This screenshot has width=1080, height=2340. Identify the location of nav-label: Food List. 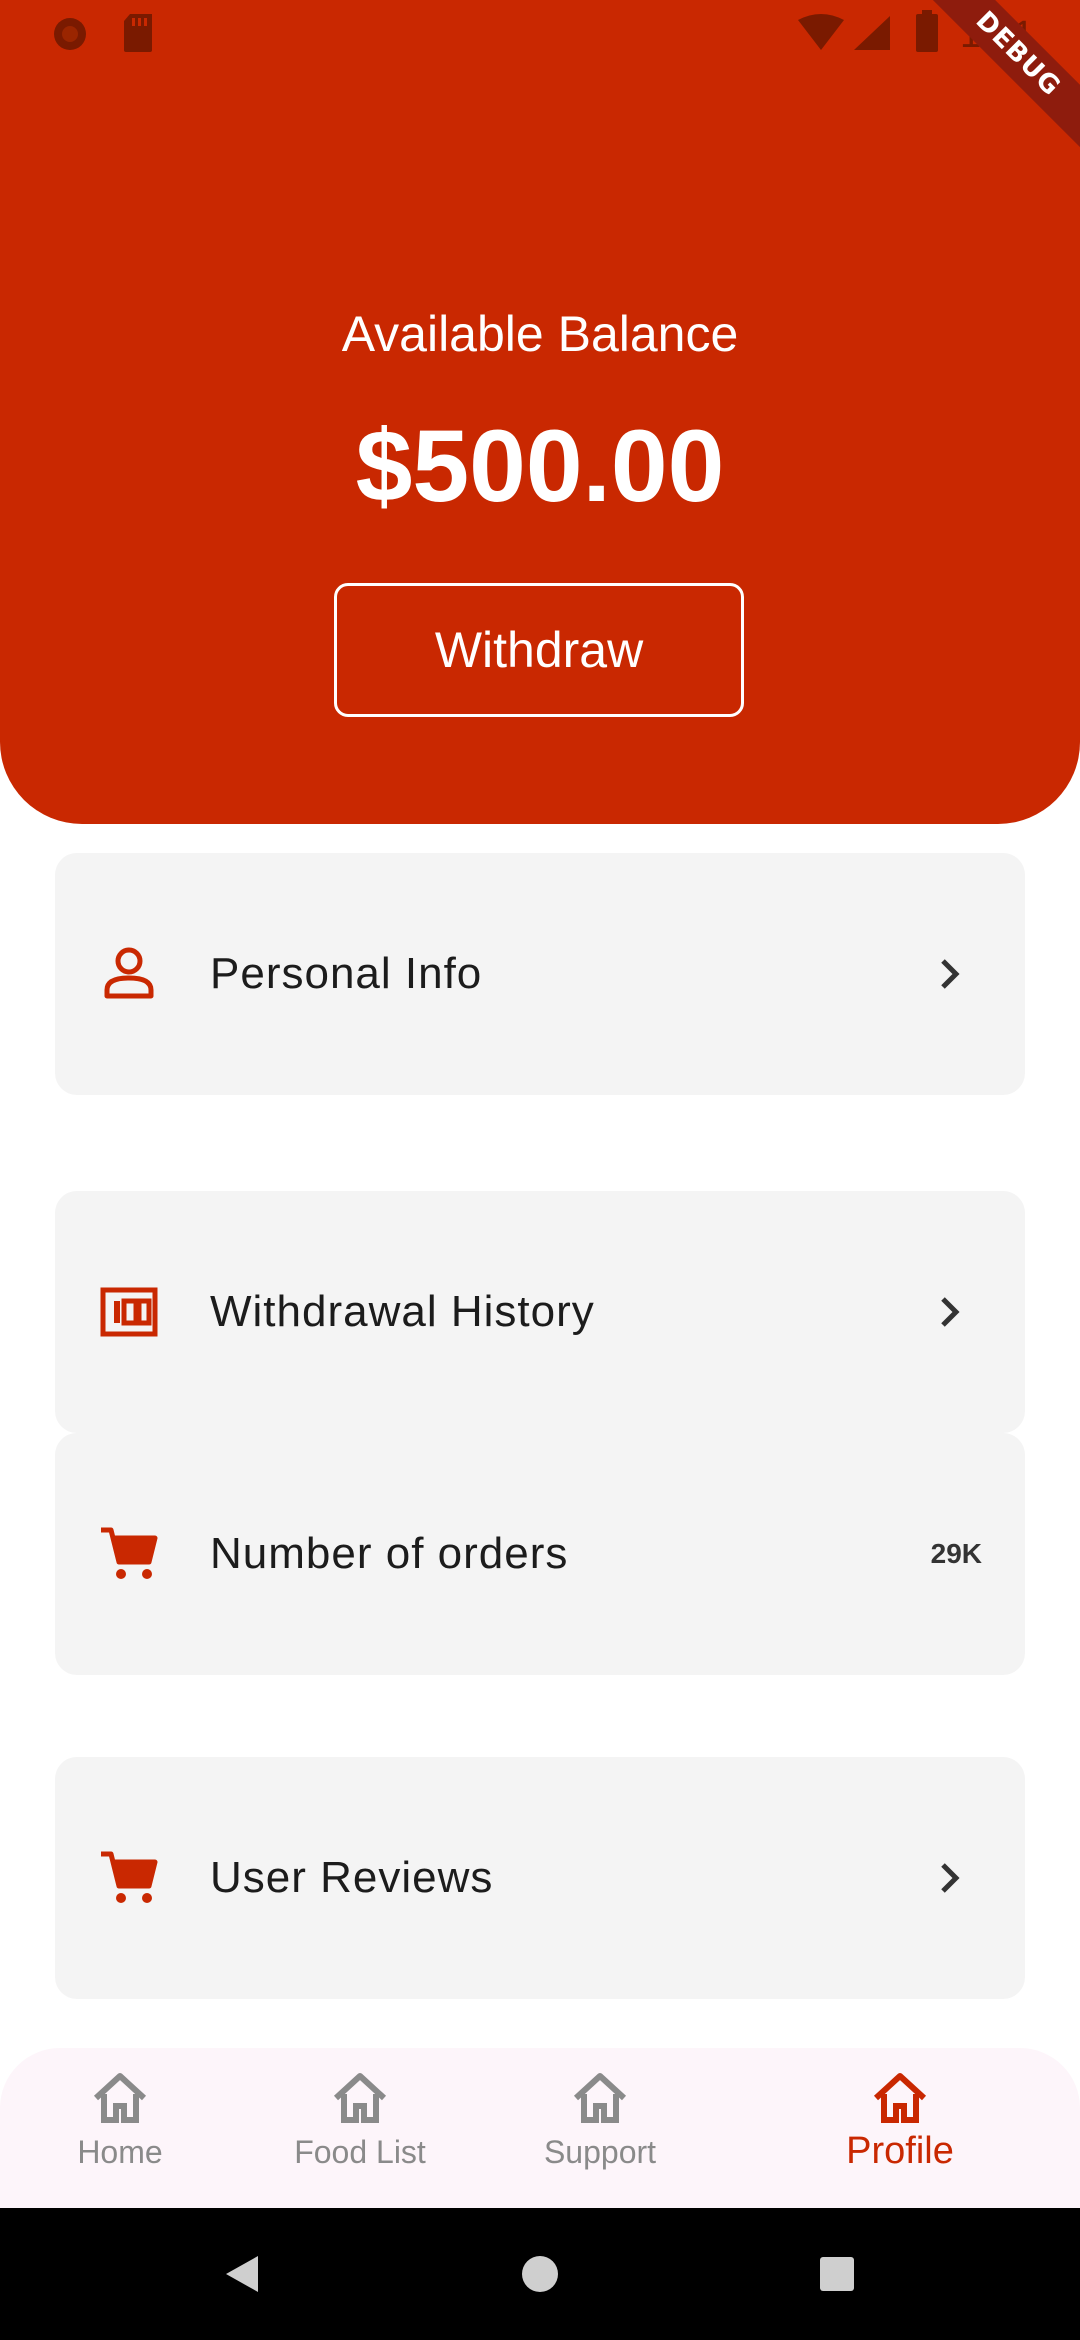
(360, 2152).